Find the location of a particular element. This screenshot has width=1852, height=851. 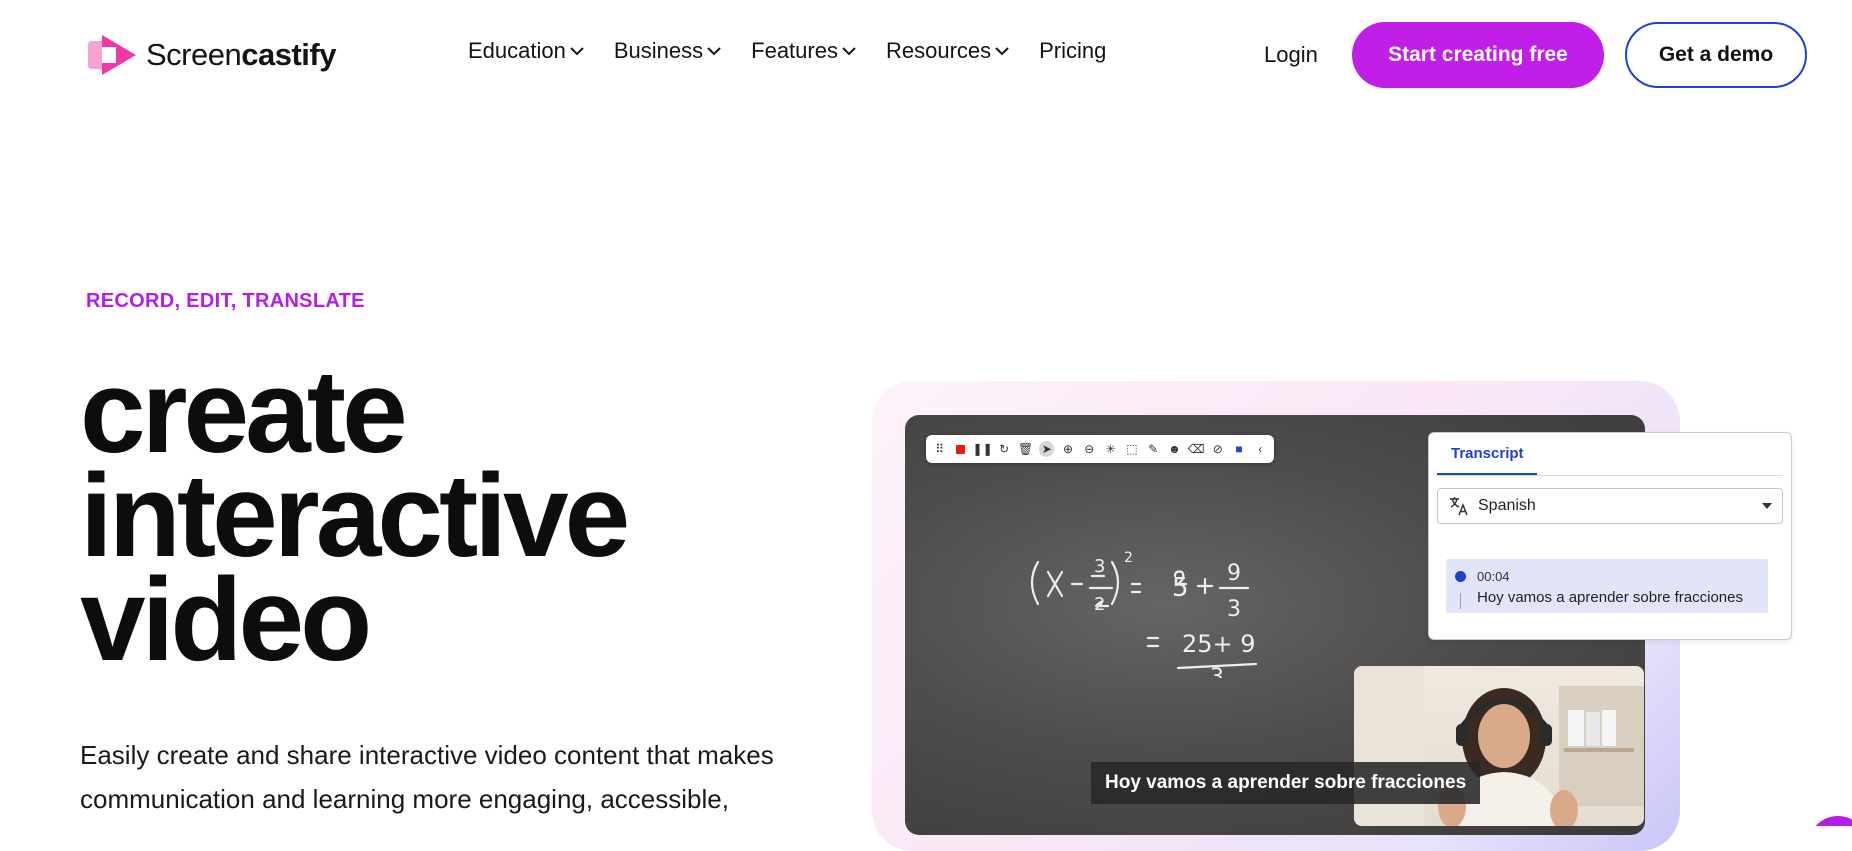

tab-transcript: Transcript is located at coordinates (1487, 453).